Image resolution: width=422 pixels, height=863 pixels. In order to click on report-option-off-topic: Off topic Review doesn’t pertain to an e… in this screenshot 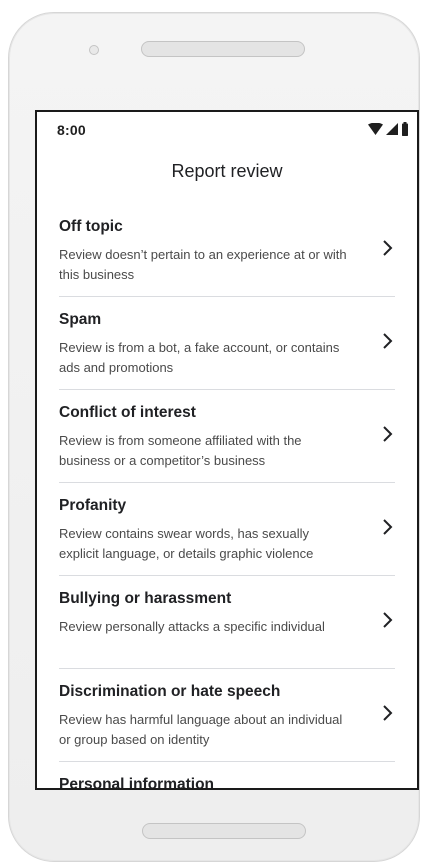, I will do `click(227, 250)`.